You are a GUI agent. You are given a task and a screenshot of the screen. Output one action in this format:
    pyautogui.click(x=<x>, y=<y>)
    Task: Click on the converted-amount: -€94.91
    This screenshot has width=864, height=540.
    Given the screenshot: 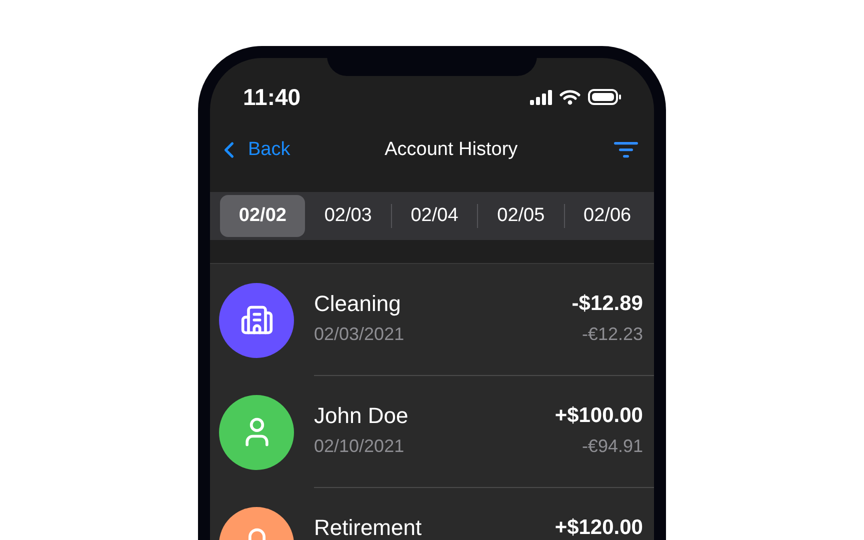 What is the action you would take?
    pyautogui.click(x=612, y=446)
    